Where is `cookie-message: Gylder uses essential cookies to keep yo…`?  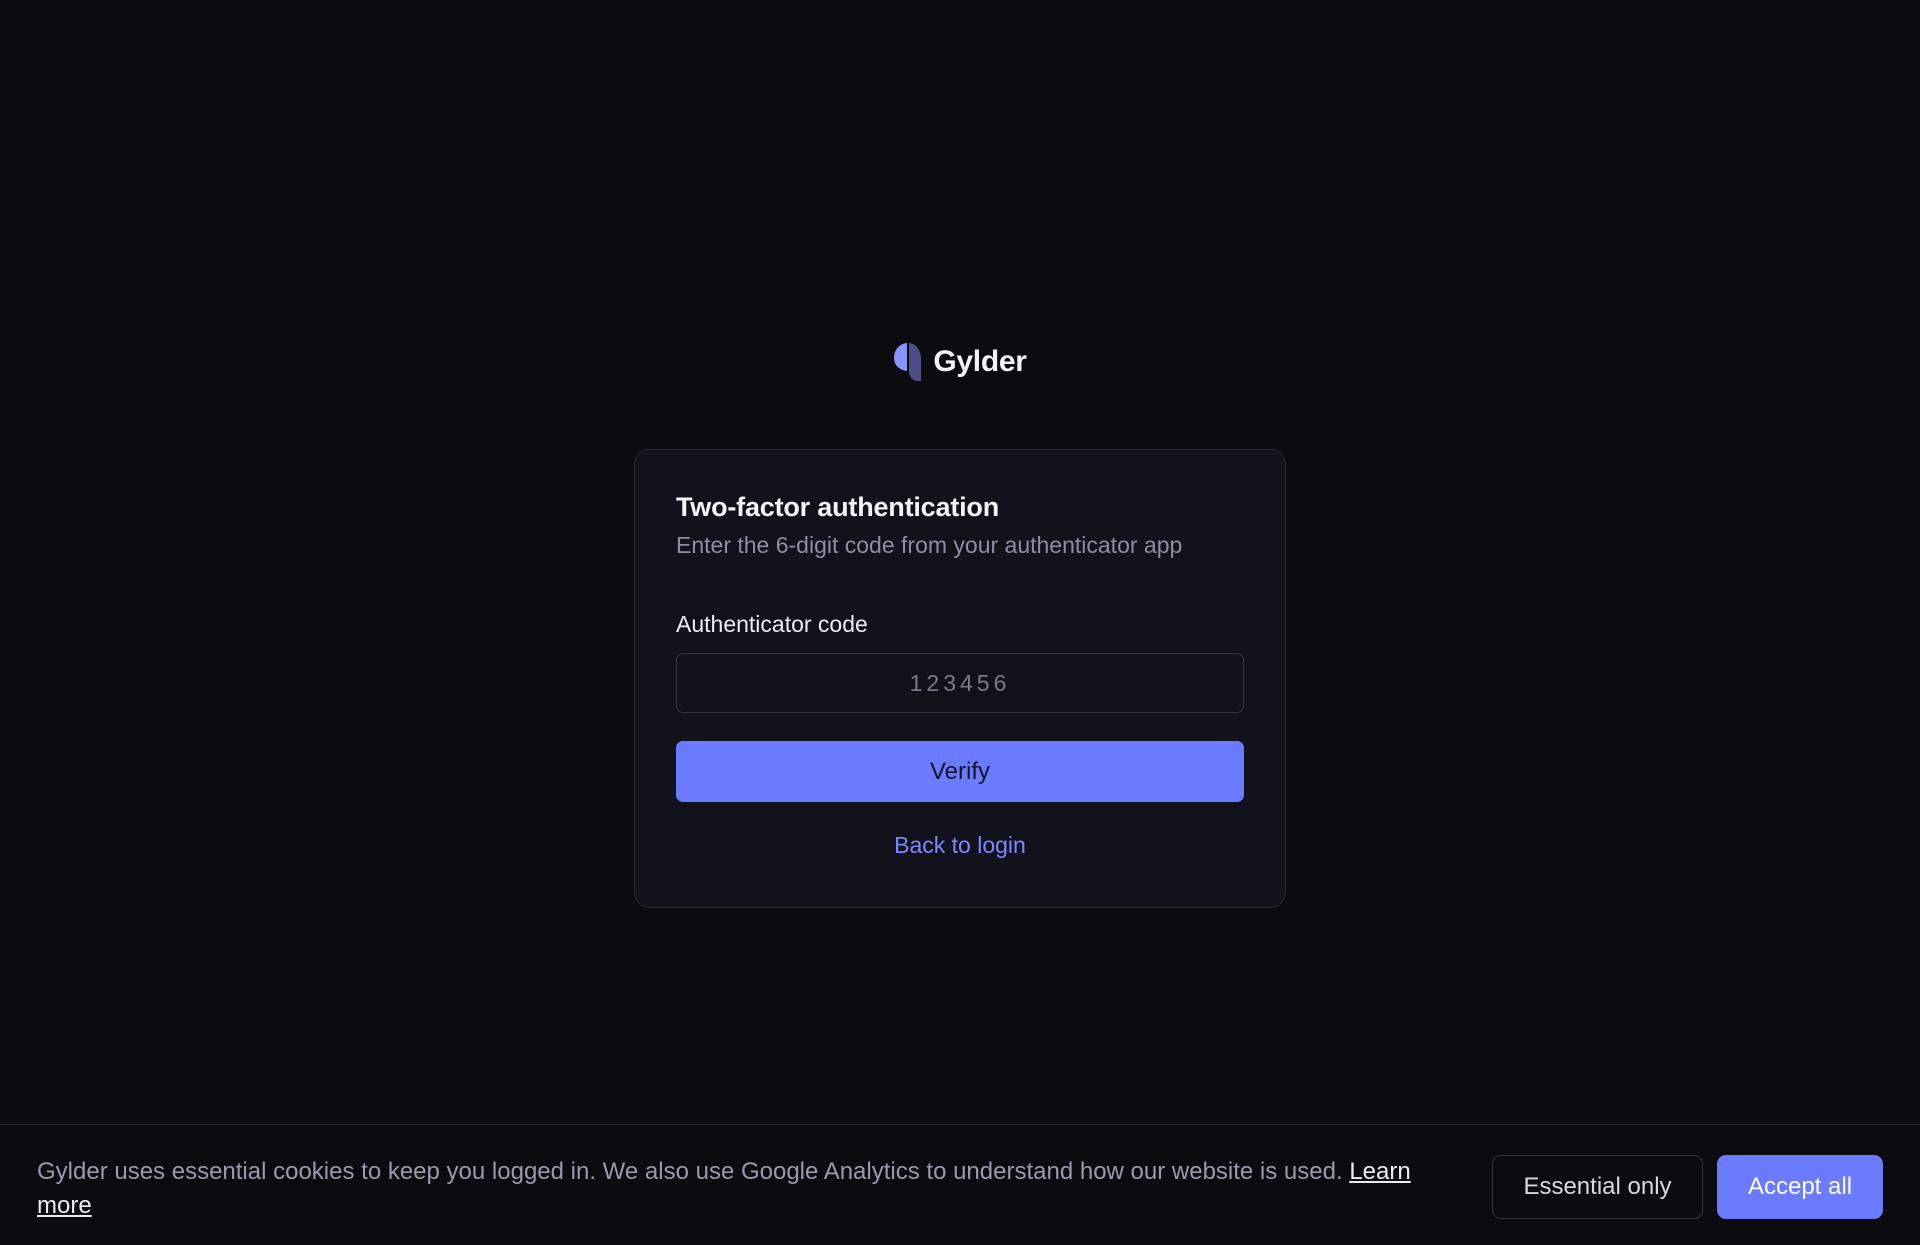 cookie-message: Gylder uses essential cookies to keep yo… is located at coordinates (693, 1171).